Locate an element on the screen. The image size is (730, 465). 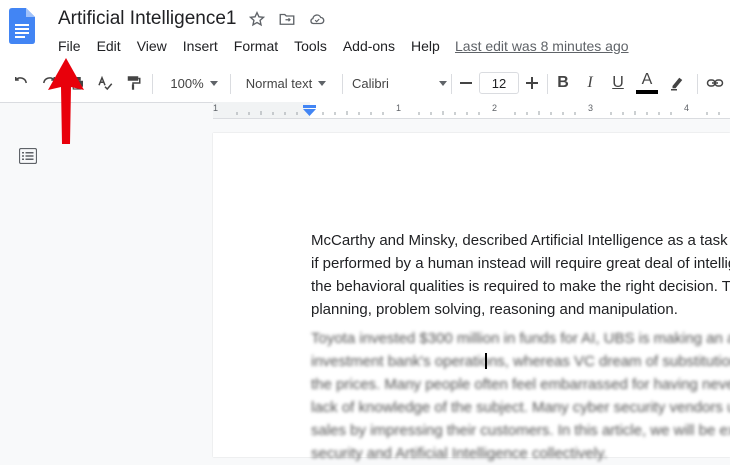
underline-button: U is located at coordinates (618, 83).